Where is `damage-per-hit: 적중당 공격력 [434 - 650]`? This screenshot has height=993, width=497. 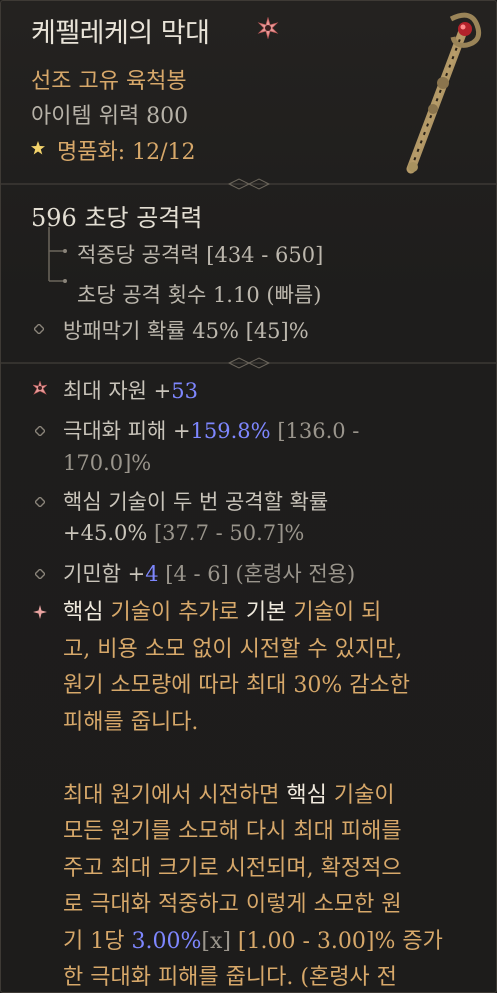 damage-per-hit: 적중당 공격력 [434 - 650] is located at coordinates (200, 255).